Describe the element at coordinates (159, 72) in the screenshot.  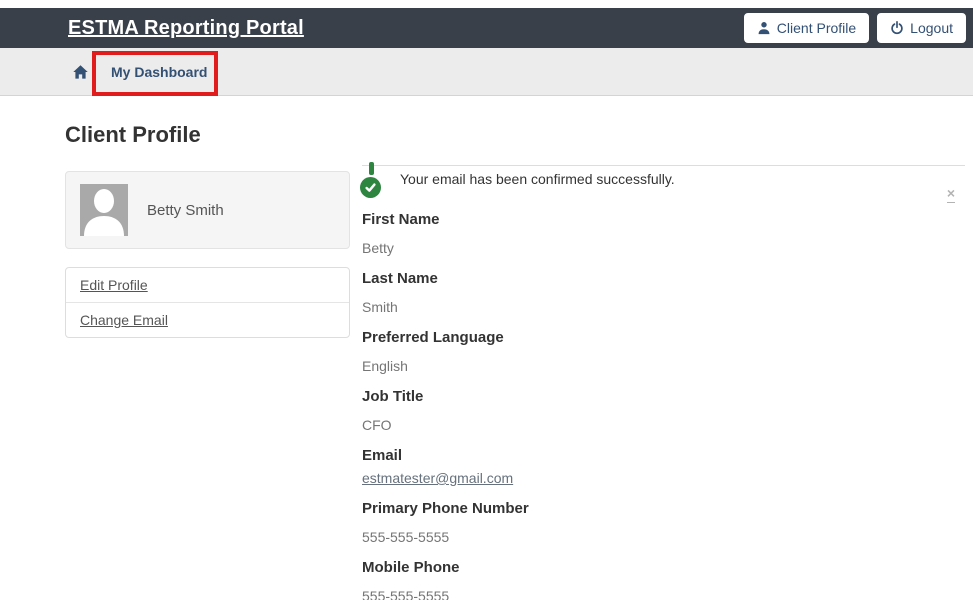
I see `breadcrumb-item-my-dashboard: My Dashboard` at that location.